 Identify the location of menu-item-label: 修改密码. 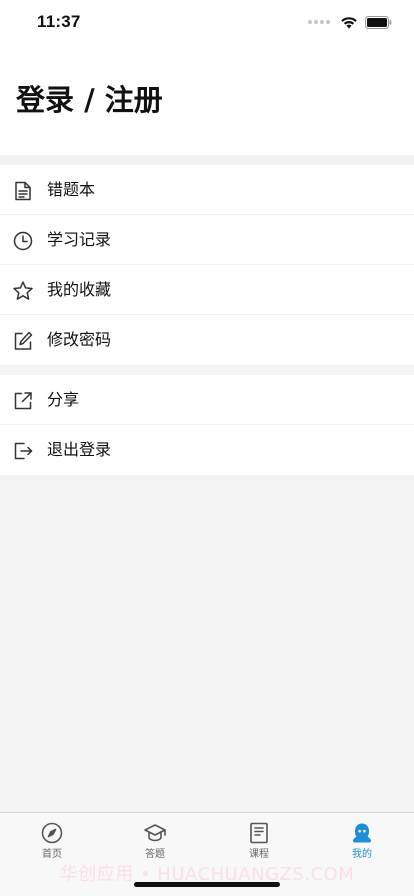
(79, 339).